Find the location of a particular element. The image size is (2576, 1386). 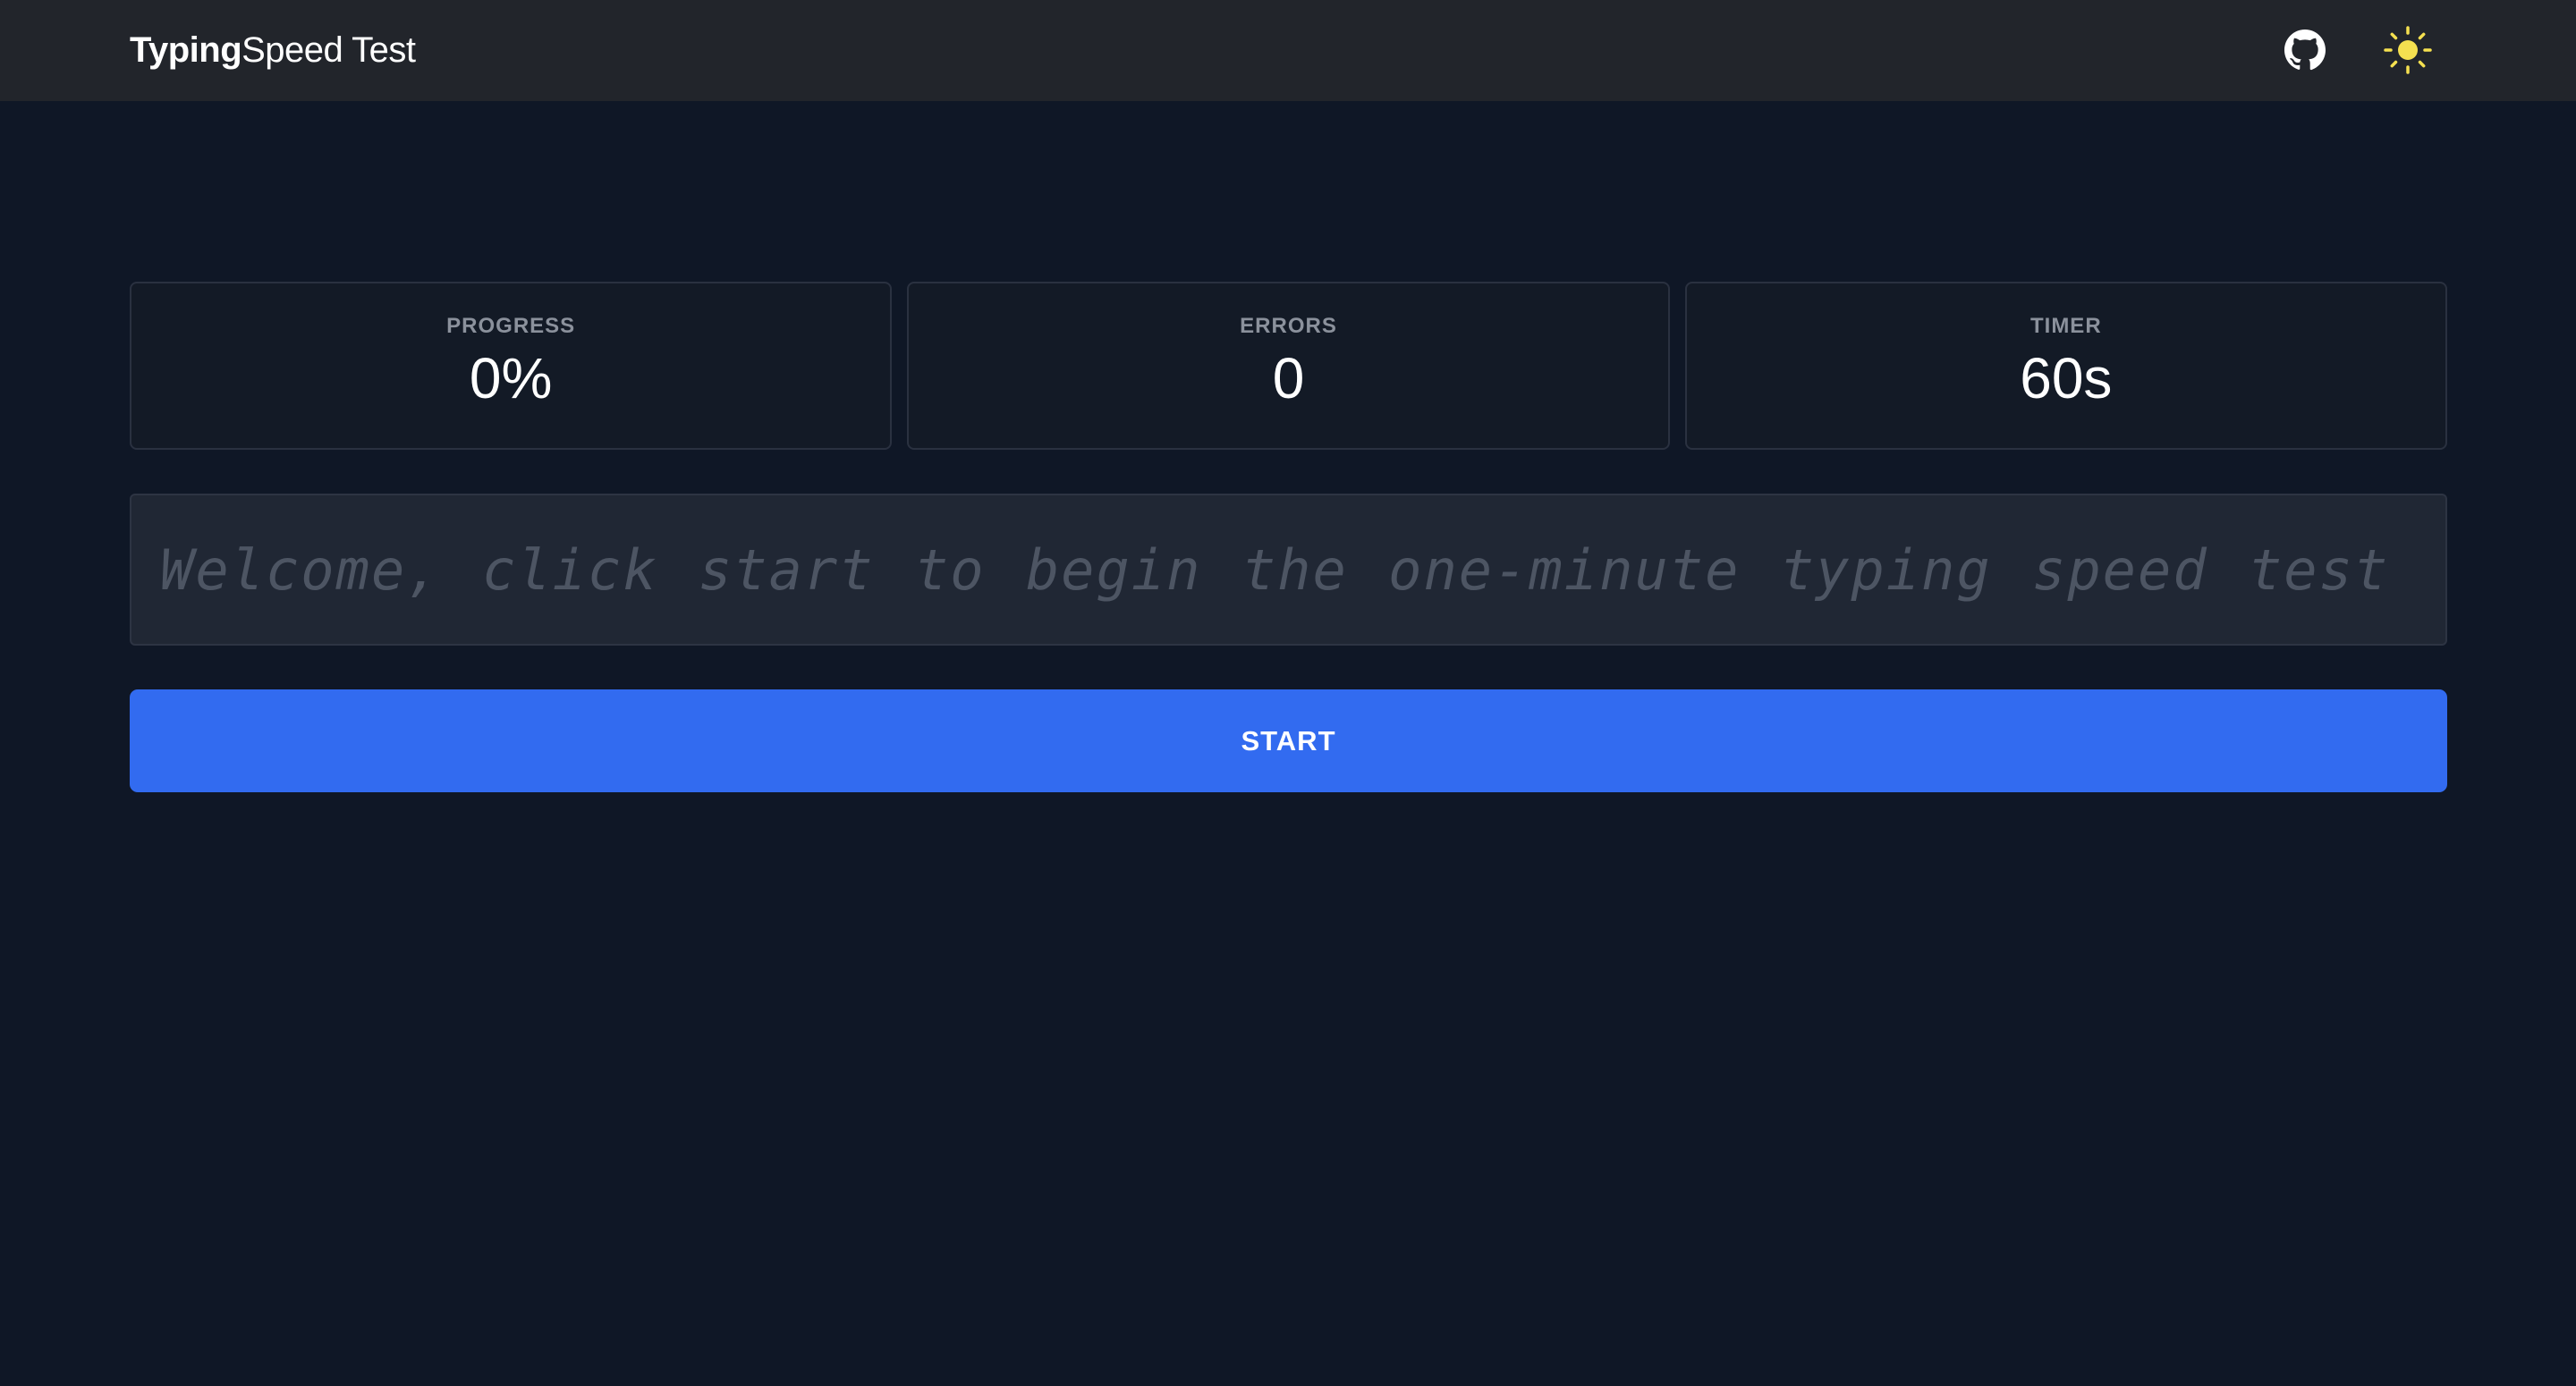

stats-row: PROGRESS 0% ERRORS 0 TIMER 60s is located at coordinates (1288, 366).